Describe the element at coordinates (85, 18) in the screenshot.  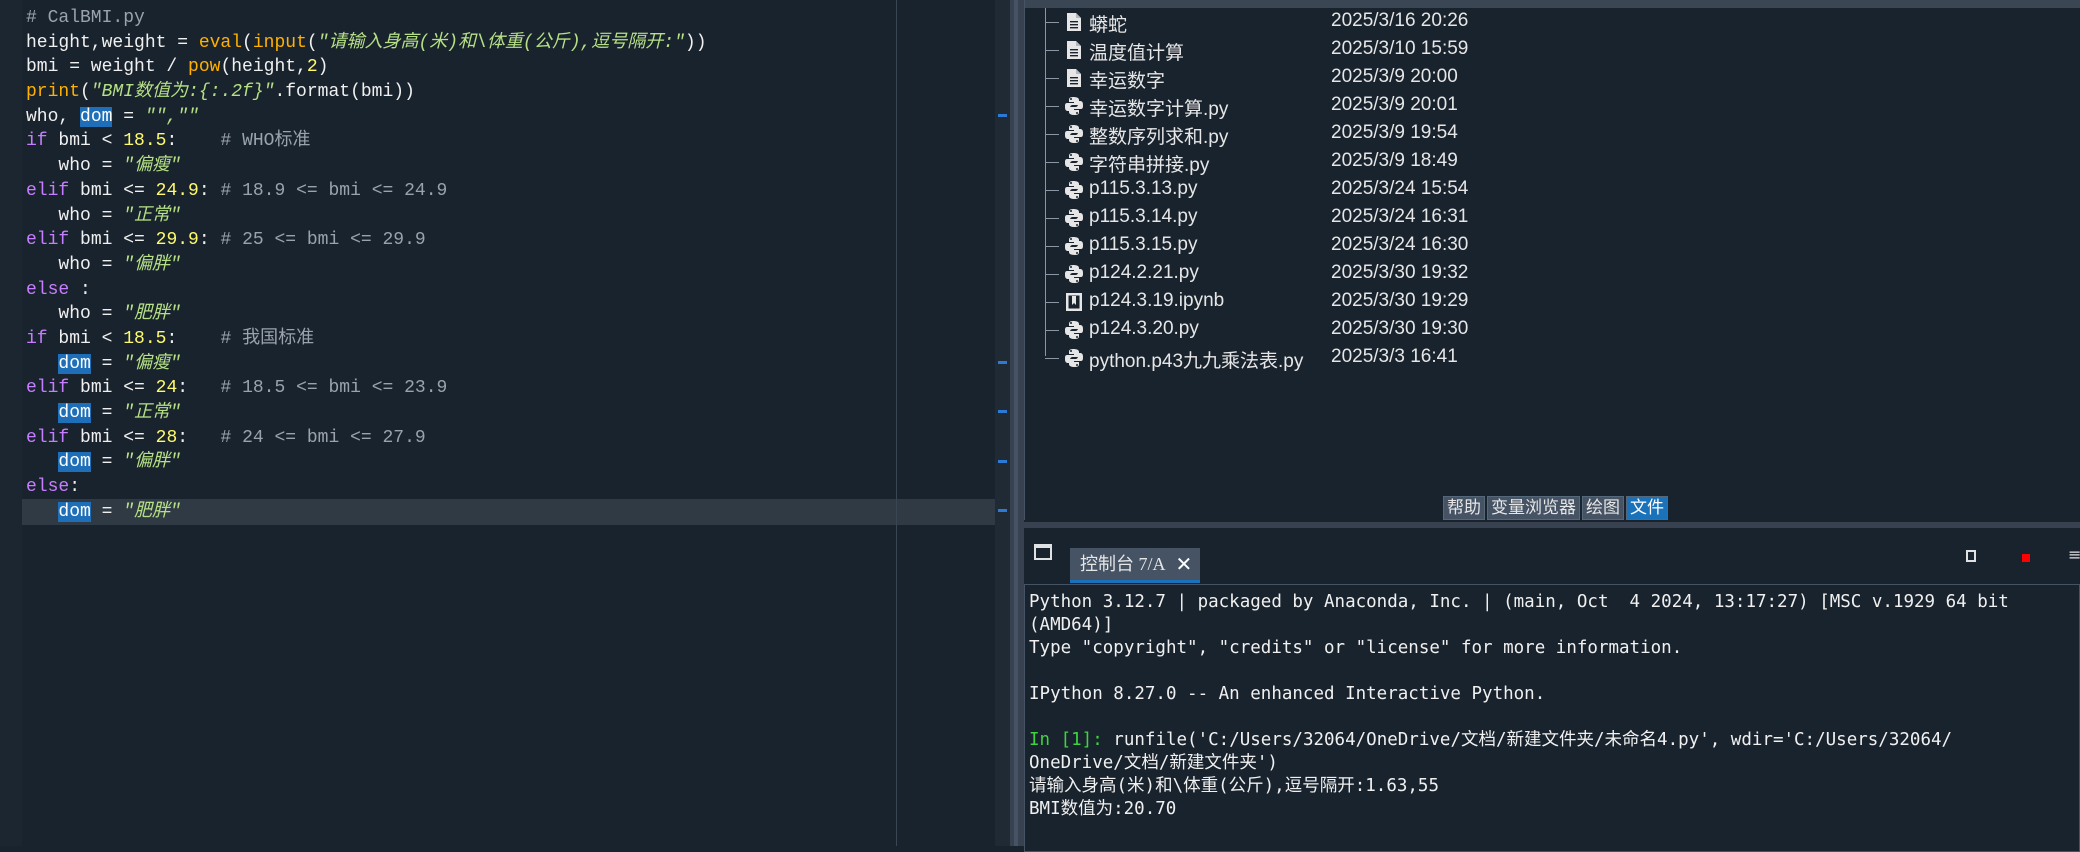
I see `code-token: # CalBMI.py` at that location.